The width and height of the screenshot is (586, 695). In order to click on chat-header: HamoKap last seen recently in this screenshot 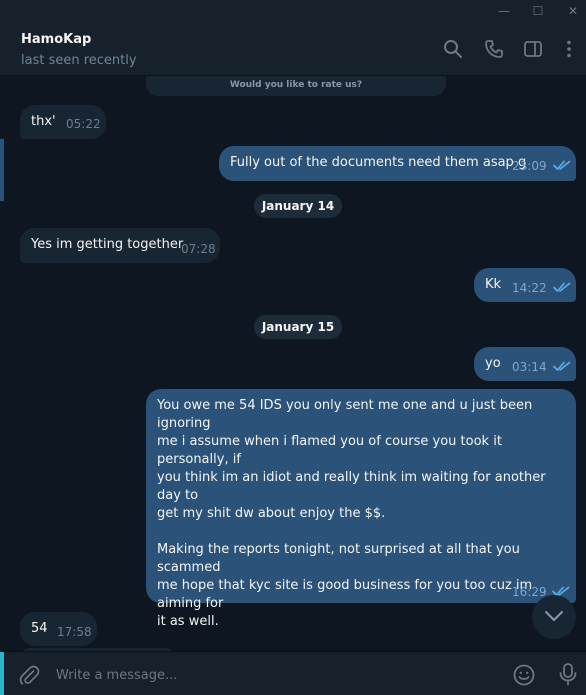, I will do `click(293, 49)`.